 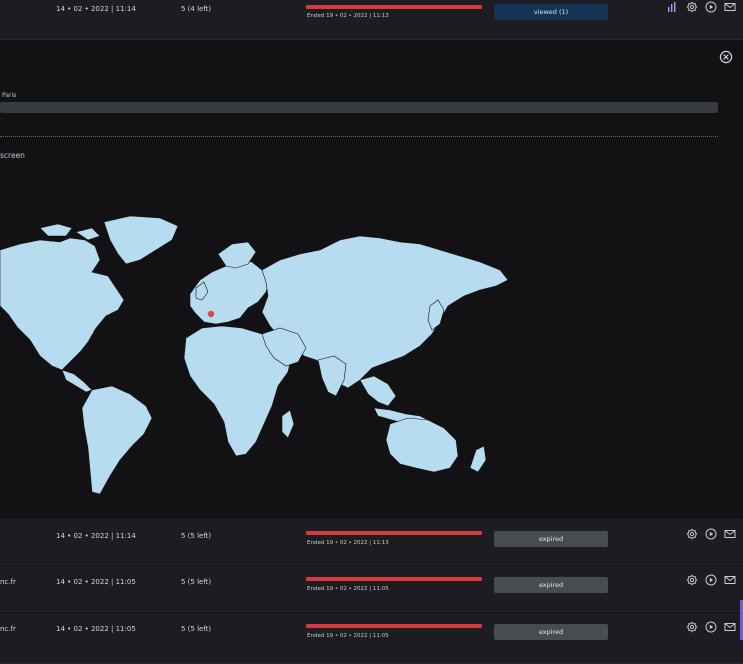 I want to click on status-button: viewed (1), so click(x=551, y=12).